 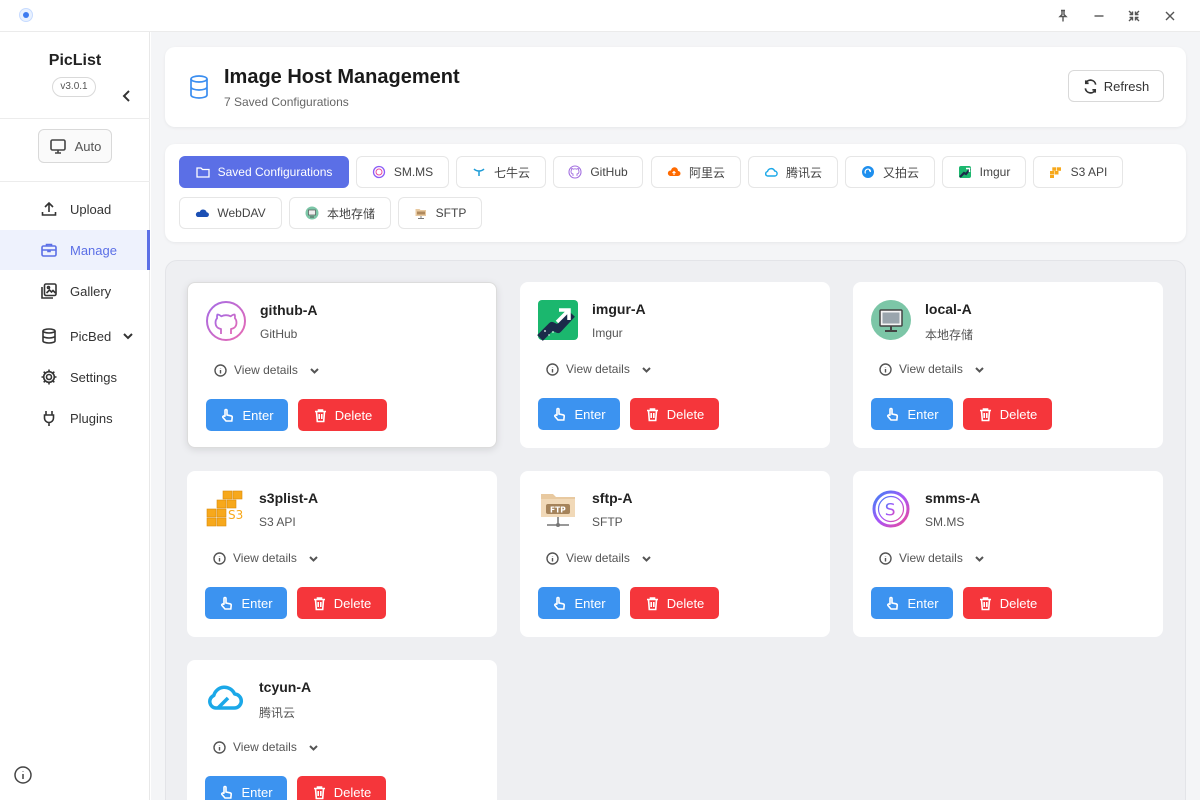 What do you see at coordinates (57, 146) in the screenshot?
I see `monitor-icon` at bounding box center [57, 146].